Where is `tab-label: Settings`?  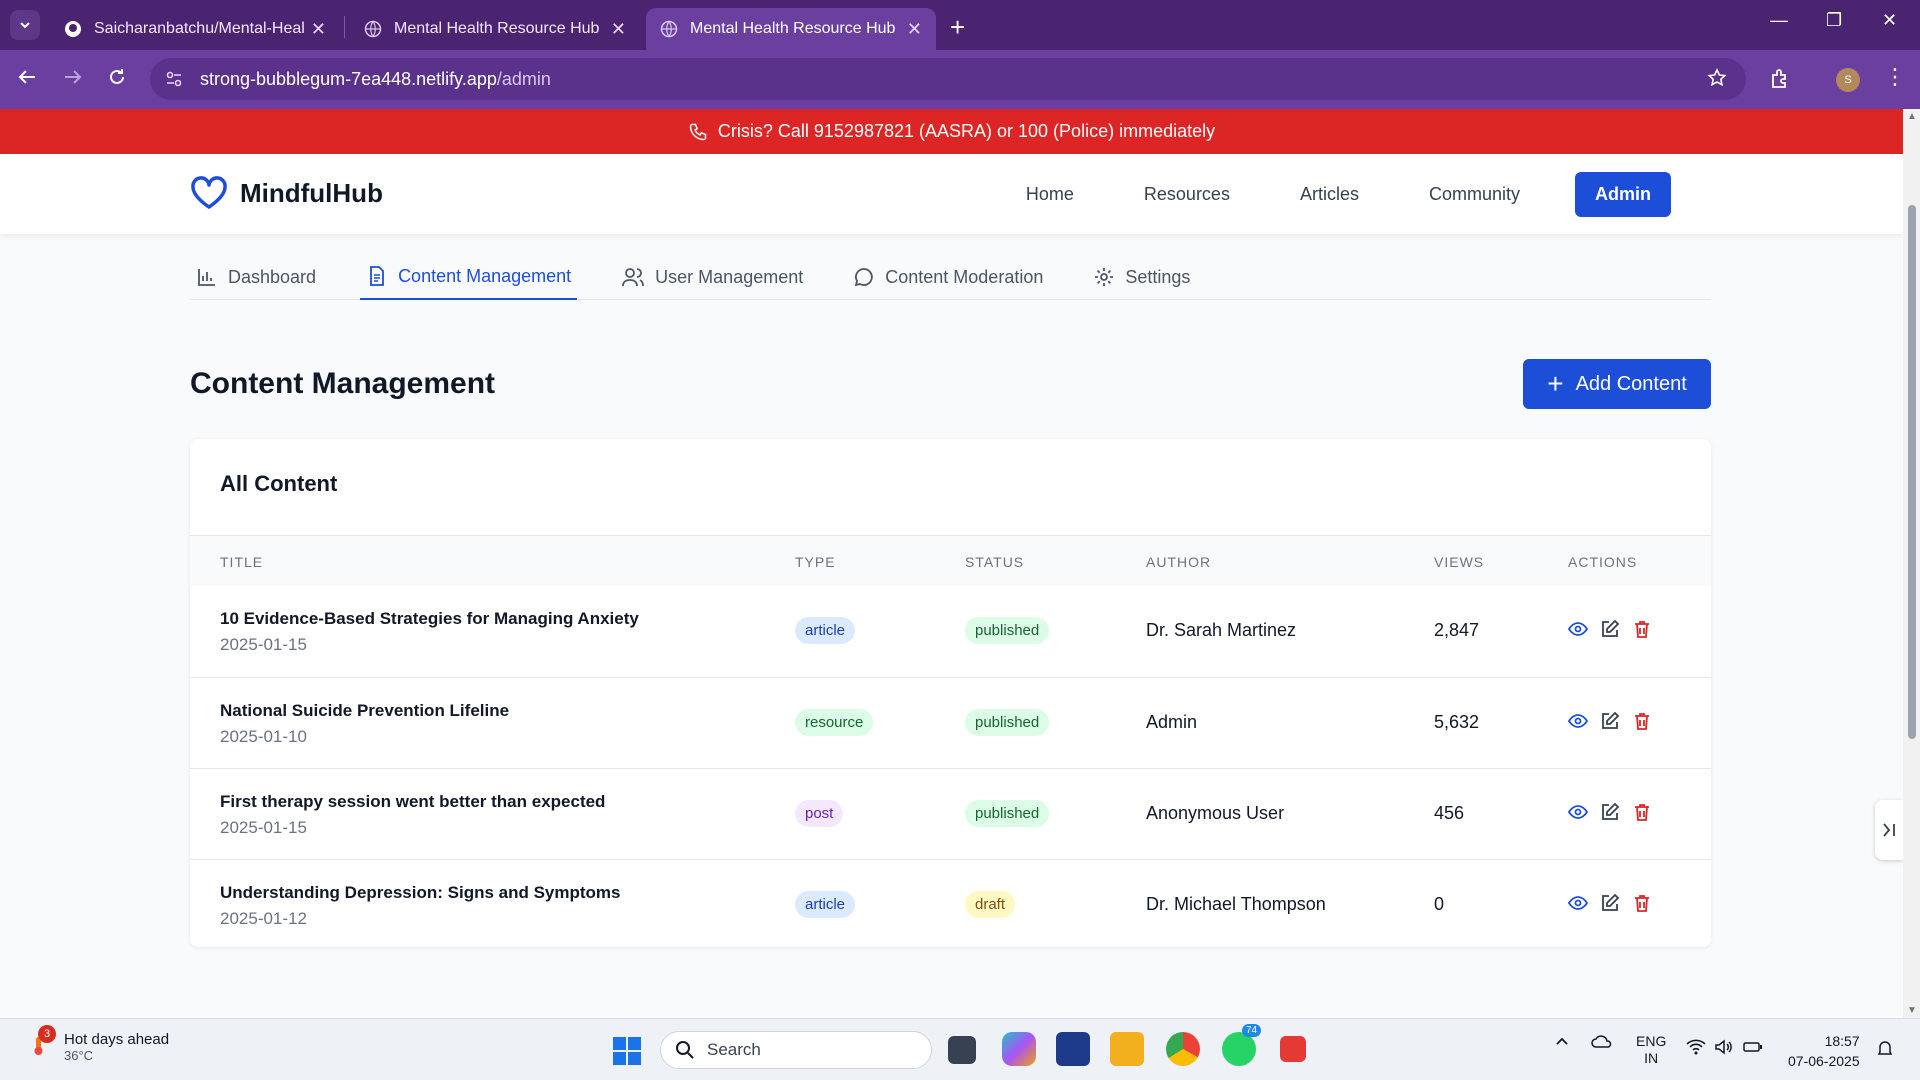 tab-label: Settings is located at coordinates (1158, 276).